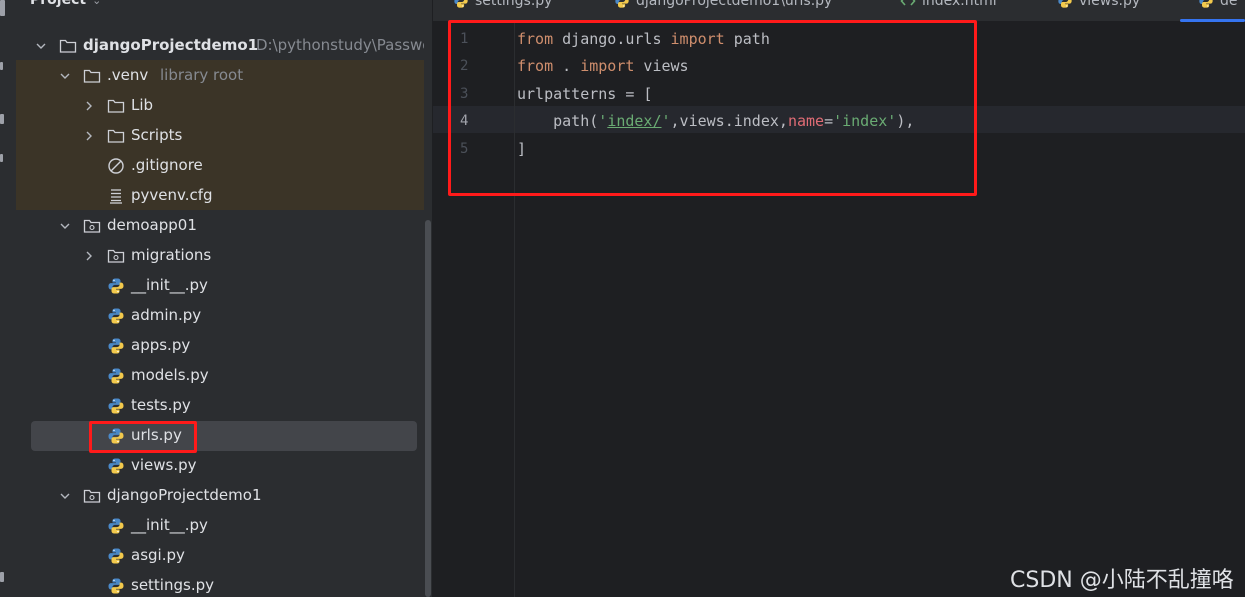 The image size is (1245, 597). I want to click on tree-item-label: urls.py, so click(156, 435).